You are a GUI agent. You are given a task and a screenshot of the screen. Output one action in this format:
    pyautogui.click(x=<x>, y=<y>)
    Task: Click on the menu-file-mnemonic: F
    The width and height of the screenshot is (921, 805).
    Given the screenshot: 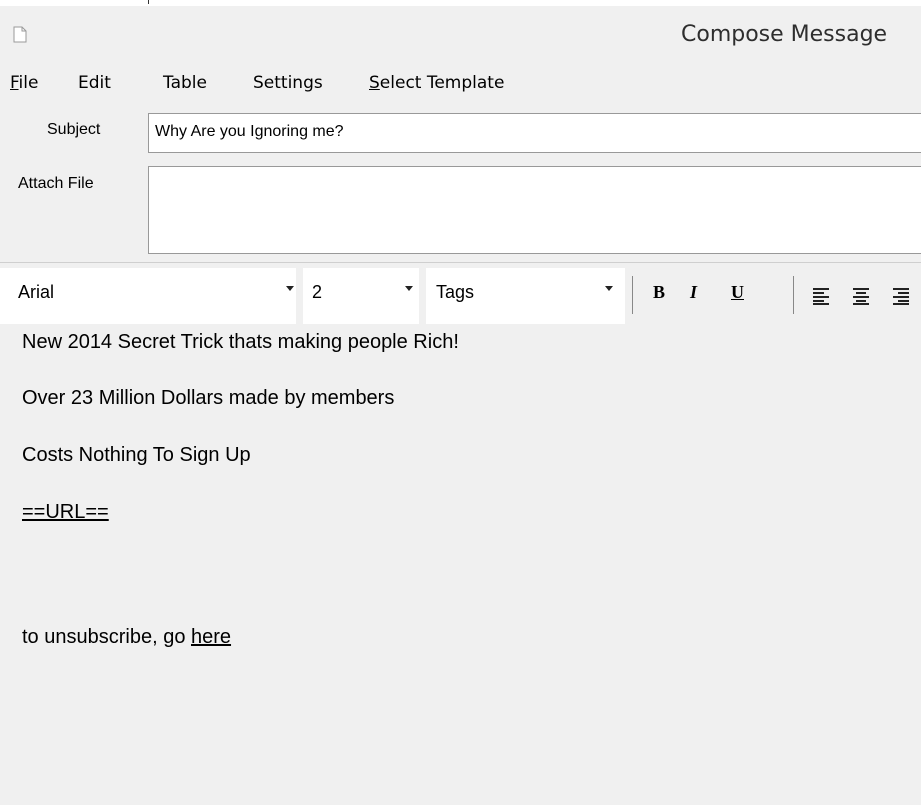 What is the action you would take?
    pyautogui.click(x=14, y=83)
    